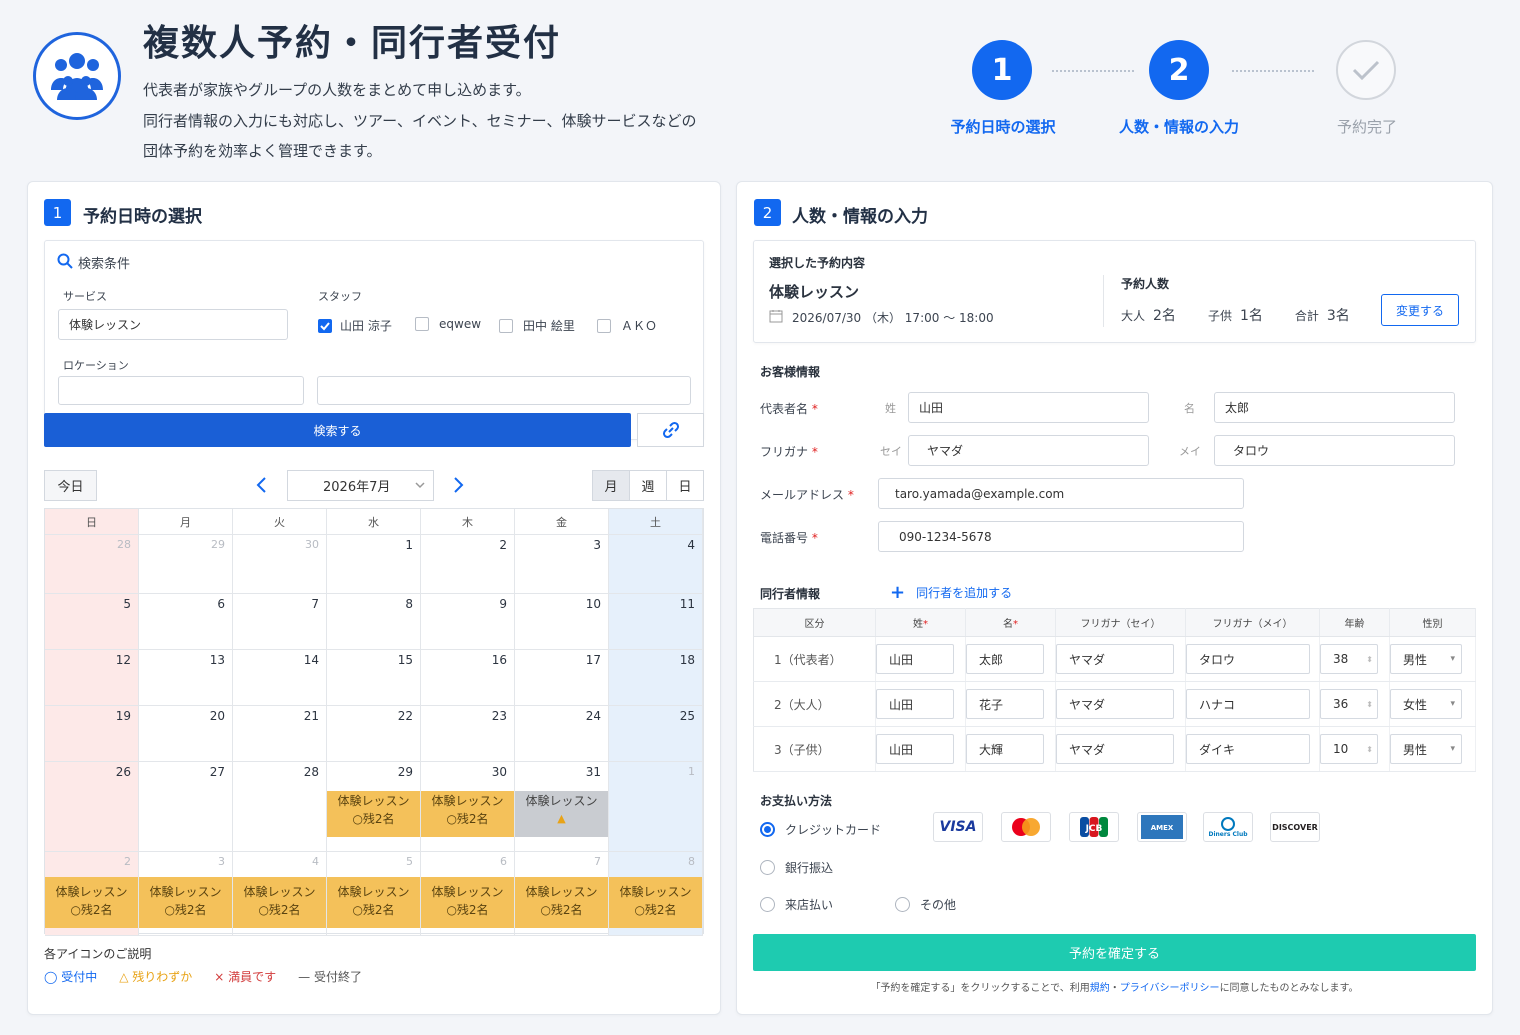 This screenshot has width=1520, height=1035. What do you see at coordinates (562, 564) in the screenshot?
I see `calendar-day: 3` at bounding box center [562, 564].